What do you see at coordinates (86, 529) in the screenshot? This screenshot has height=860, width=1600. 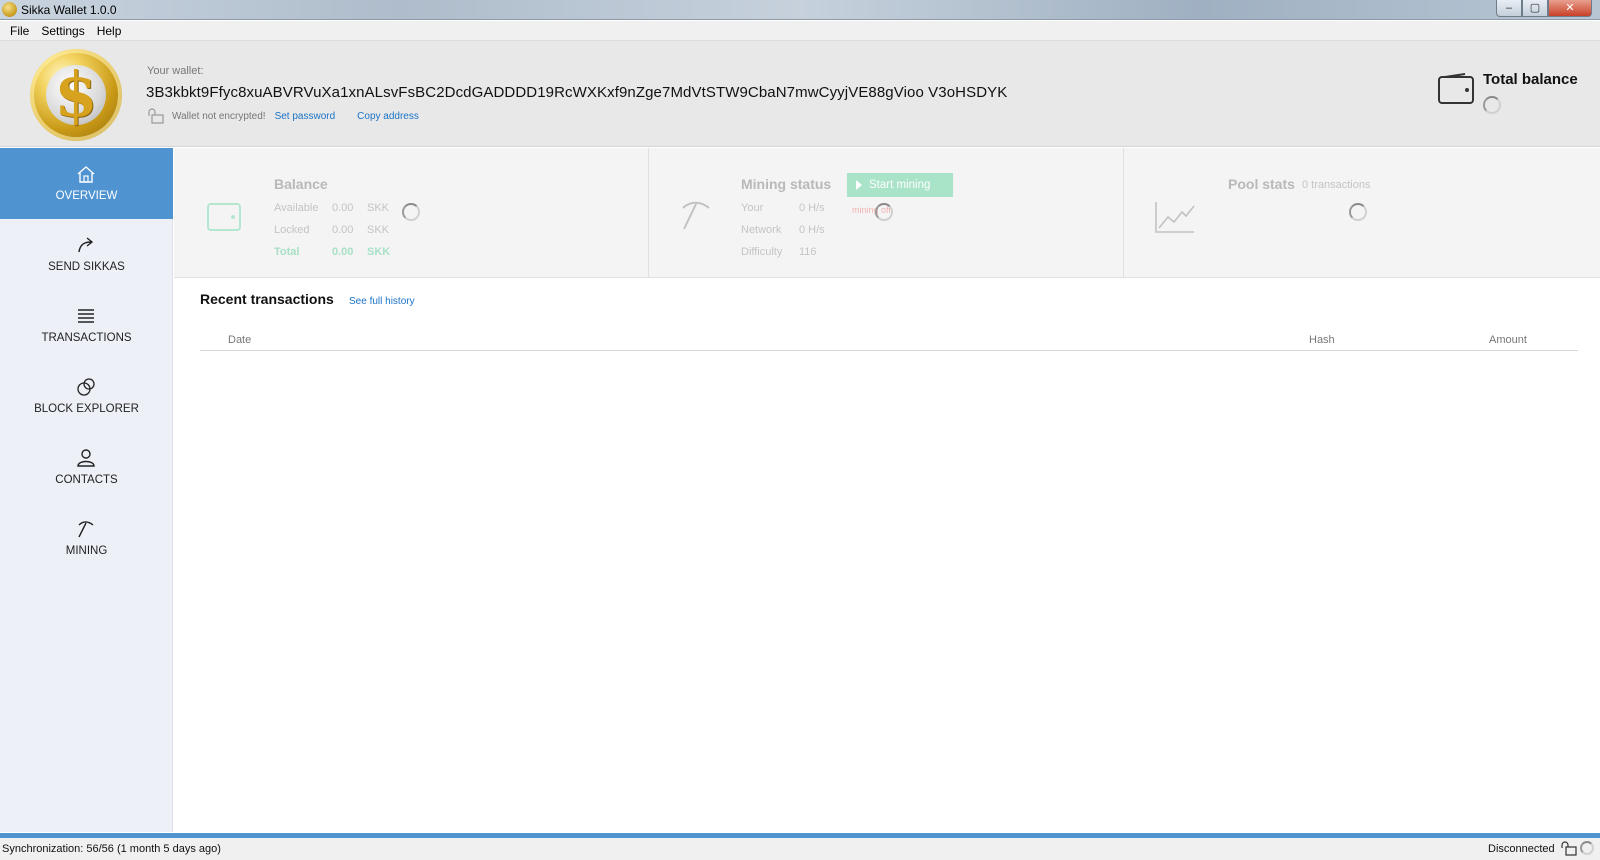 I see `pickaxe-icon` at bounding box center [86, 529].